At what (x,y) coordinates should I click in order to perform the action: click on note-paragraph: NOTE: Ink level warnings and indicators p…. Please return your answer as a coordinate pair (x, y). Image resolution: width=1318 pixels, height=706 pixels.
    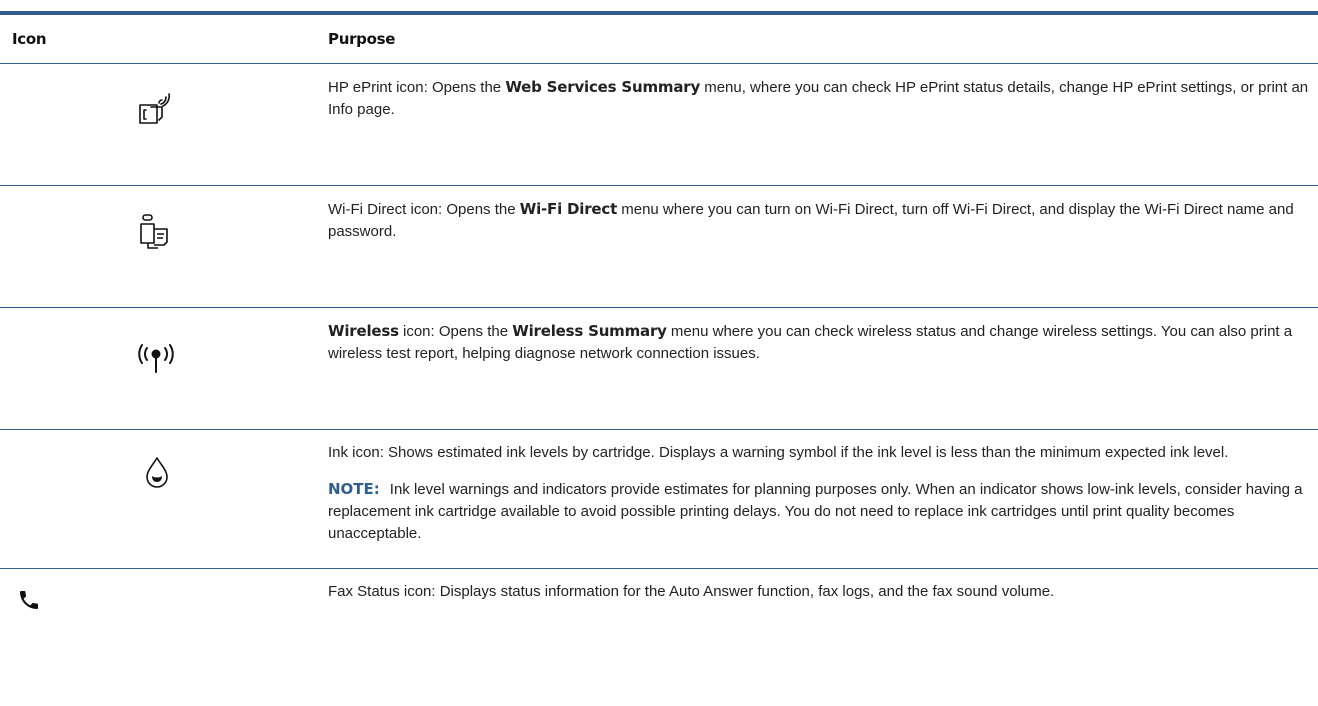
    Looking at the image, I should click on (819, 511).